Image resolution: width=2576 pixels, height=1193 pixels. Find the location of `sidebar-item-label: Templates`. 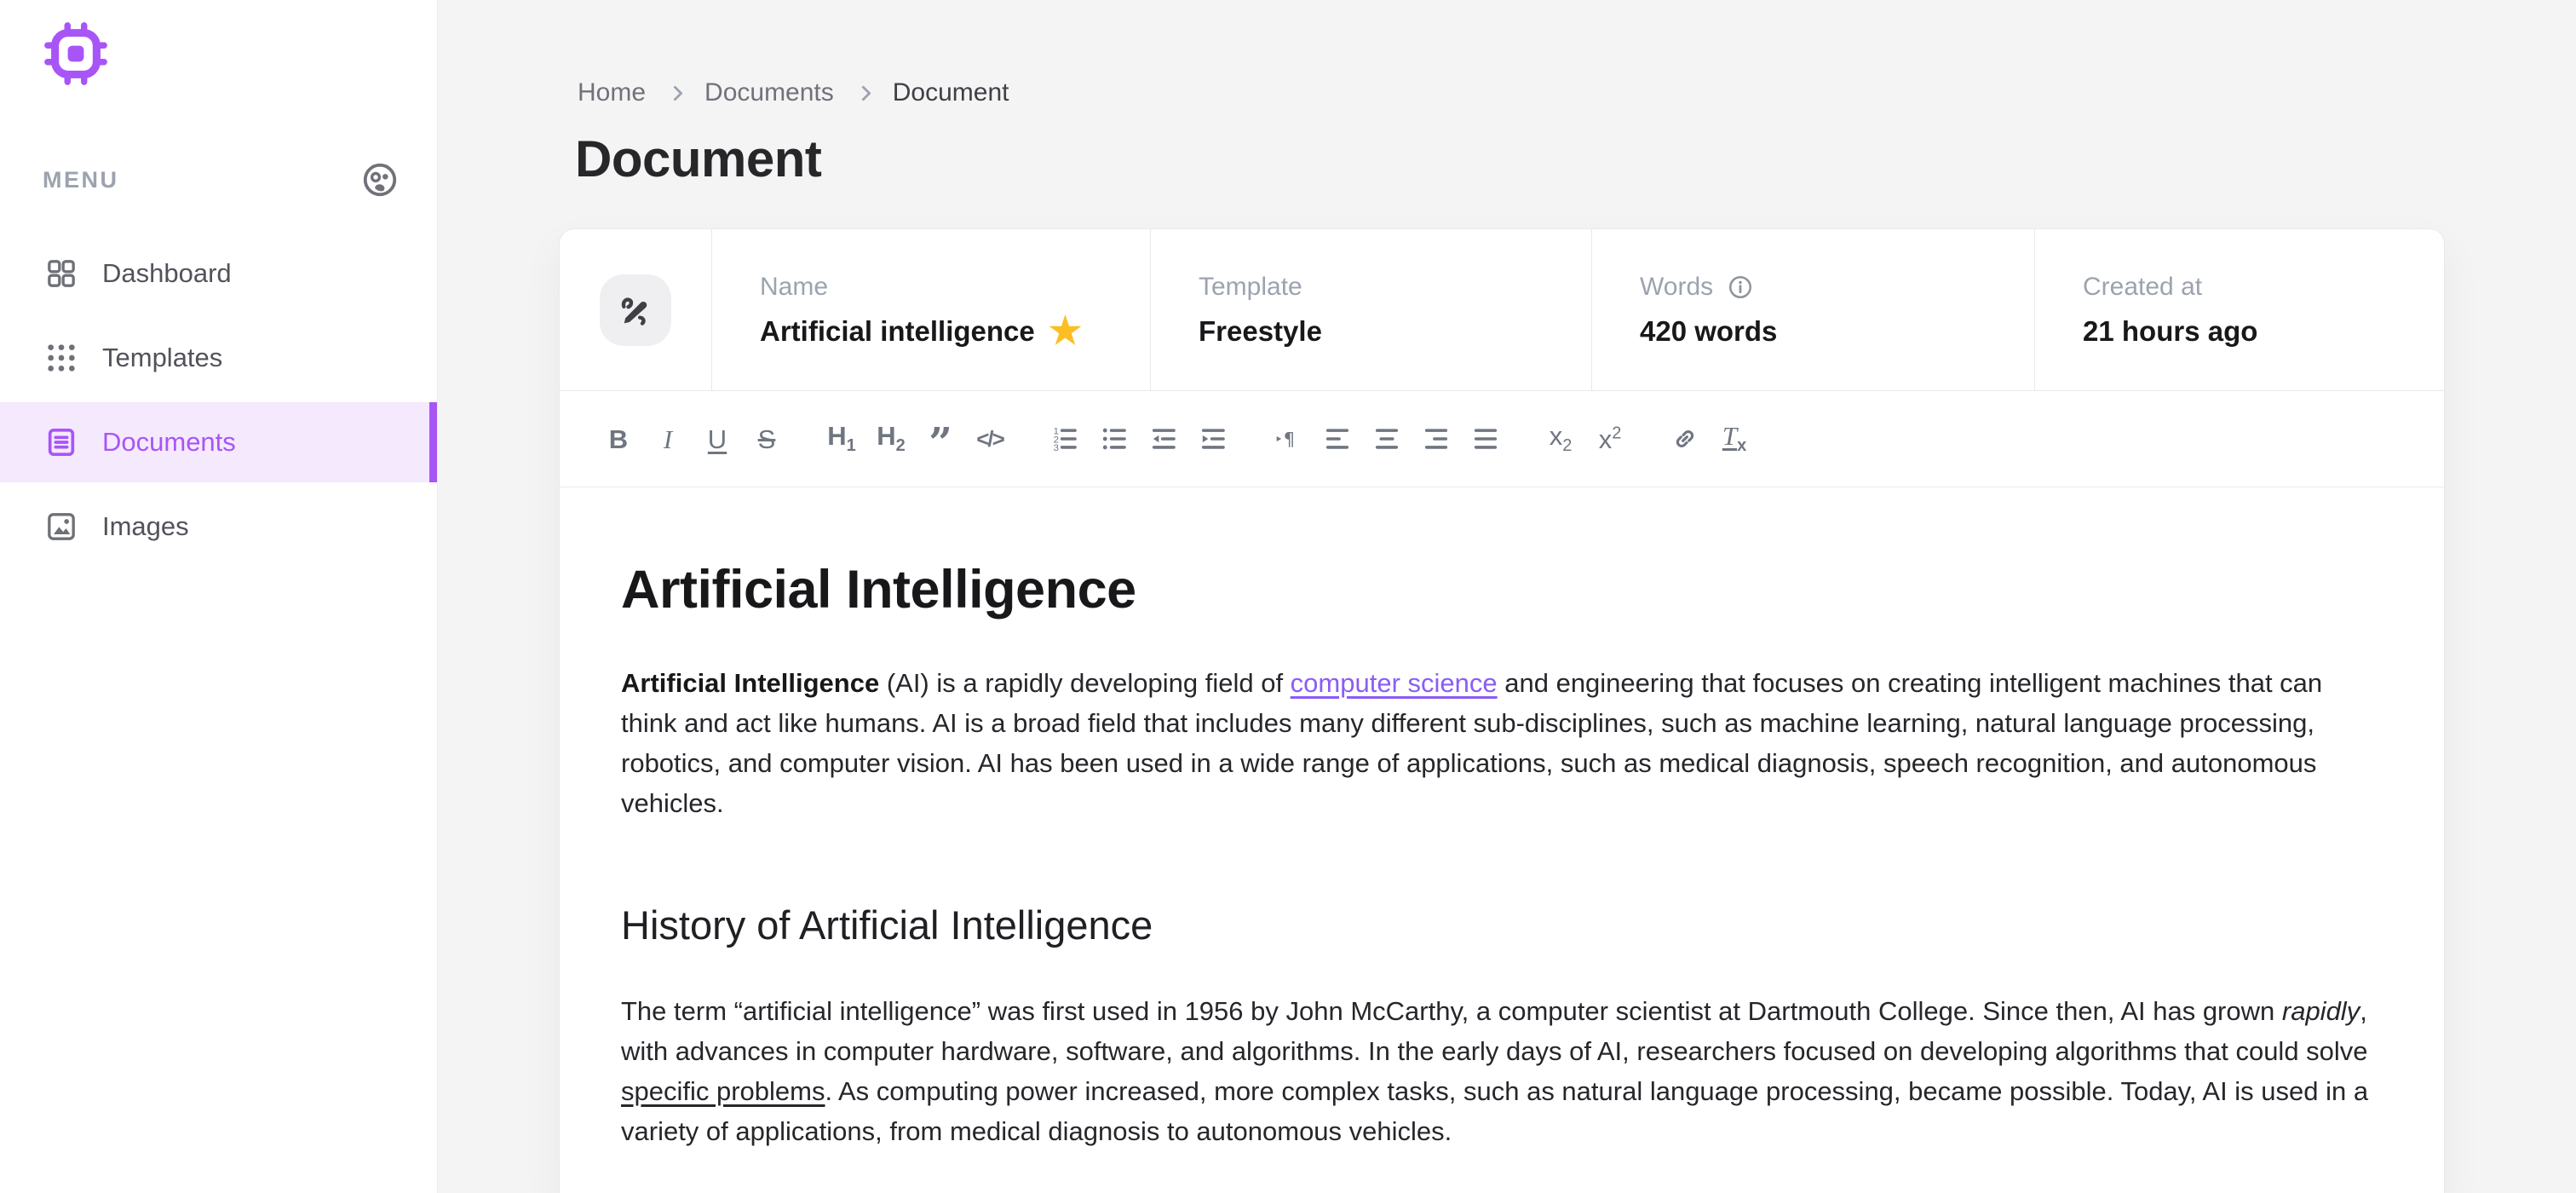

sidebar-item-label: Templates is located at coordinates (162, 357).